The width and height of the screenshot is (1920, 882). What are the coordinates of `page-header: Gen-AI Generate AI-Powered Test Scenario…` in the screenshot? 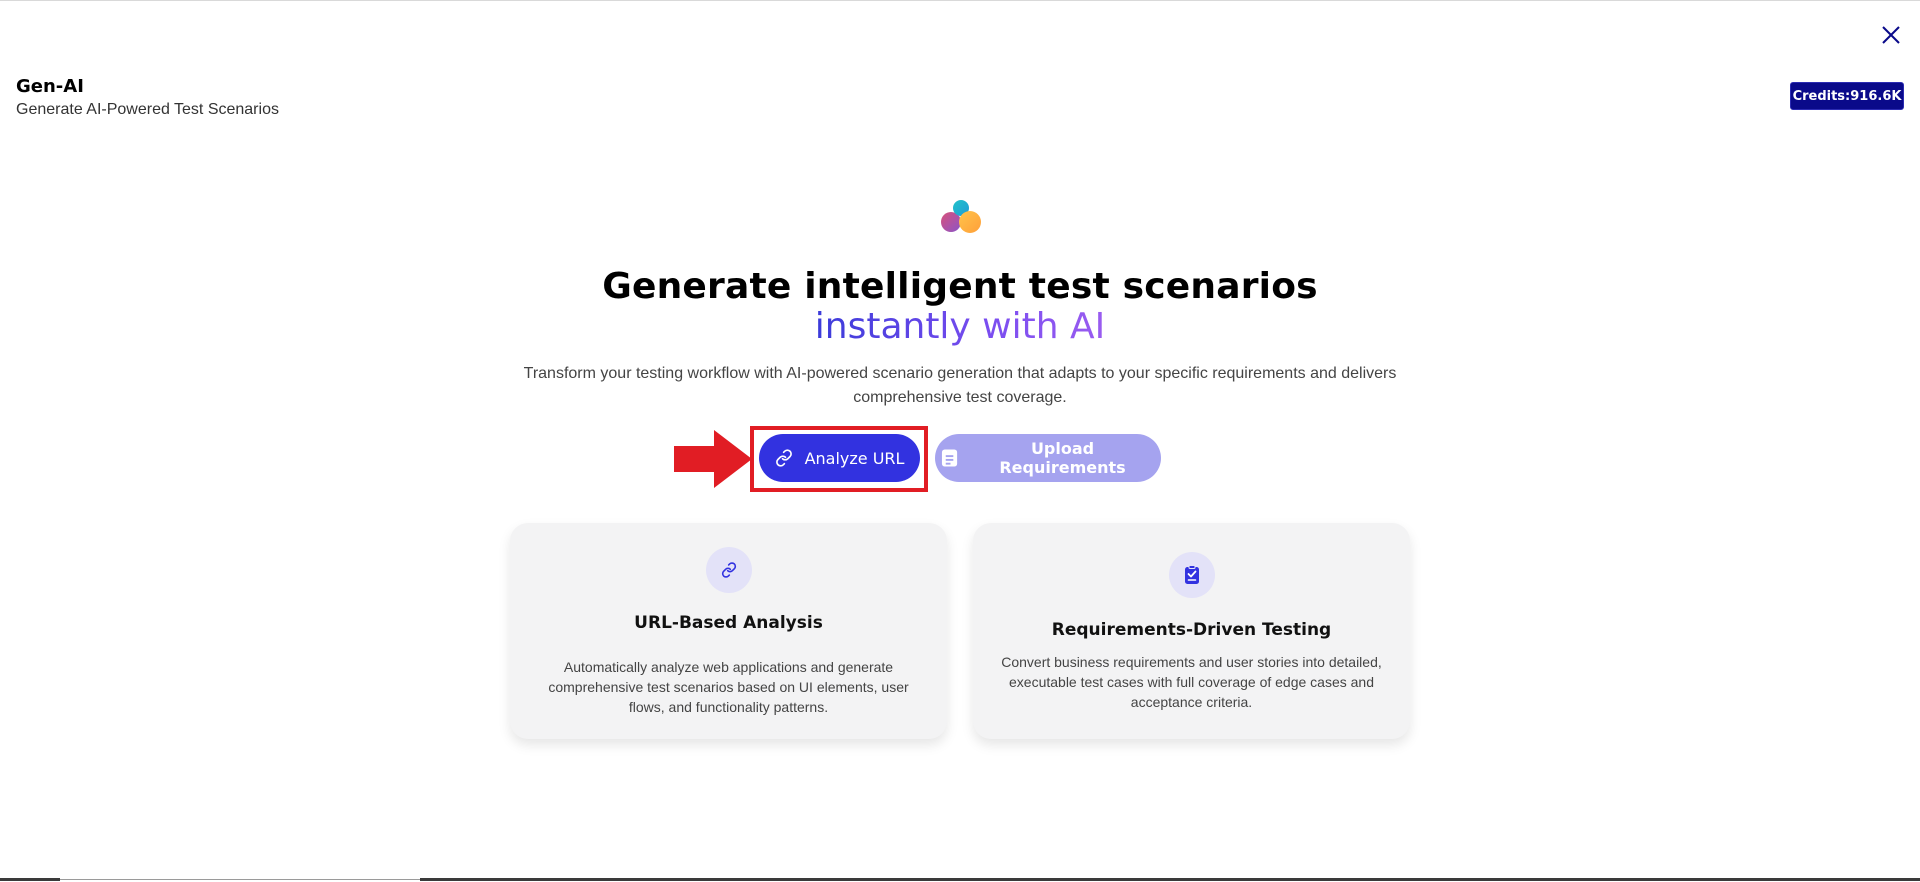 It's located at (147, 97).